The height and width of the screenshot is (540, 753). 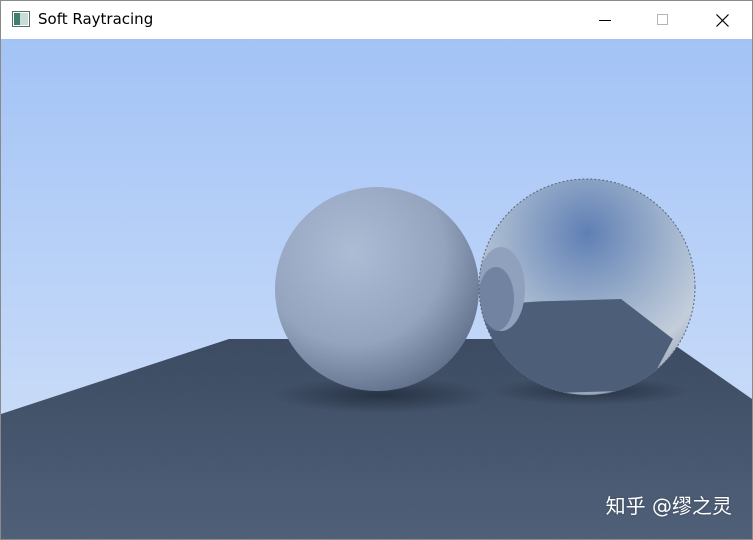 I want to click on maximize-icon, so click(x=662, y=19).